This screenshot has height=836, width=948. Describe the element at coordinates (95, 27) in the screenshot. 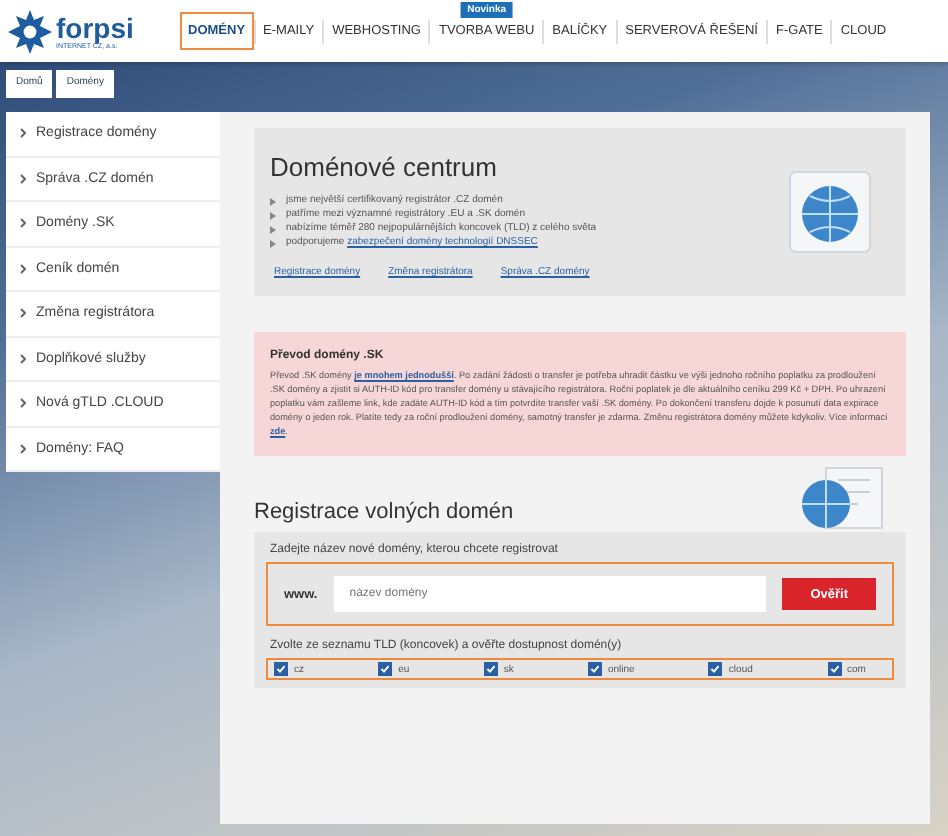

I see `logo-name: forpsi` at that location.